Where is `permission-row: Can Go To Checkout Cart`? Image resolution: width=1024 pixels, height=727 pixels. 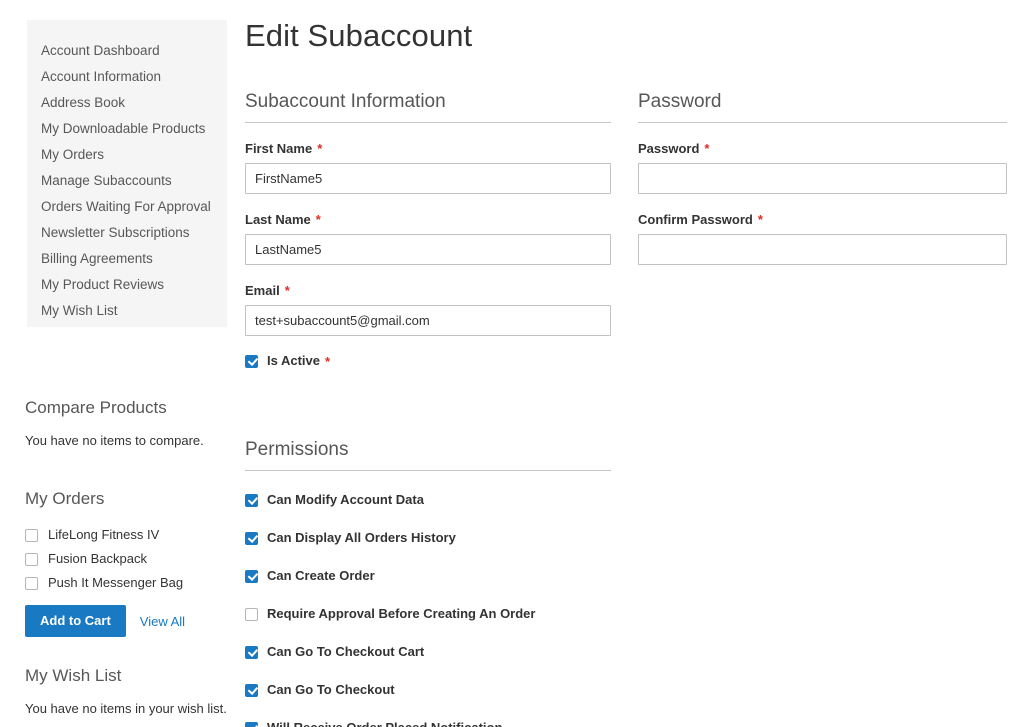
permission-row: Can Go To Checkout Cart is located at coordinates (428, 652).